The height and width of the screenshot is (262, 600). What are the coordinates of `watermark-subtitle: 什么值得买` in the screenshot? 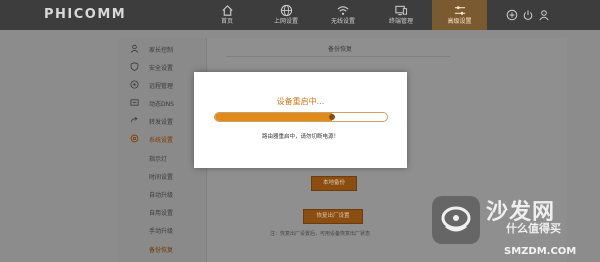 It's located at (533, 228).